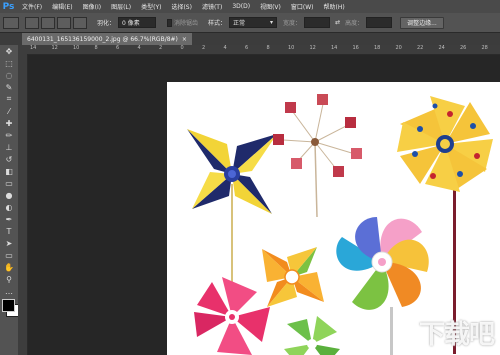 The width and height of the screenshot is (500, 355). I want to click on photoshop-logo: Ps, so click(8, 6).